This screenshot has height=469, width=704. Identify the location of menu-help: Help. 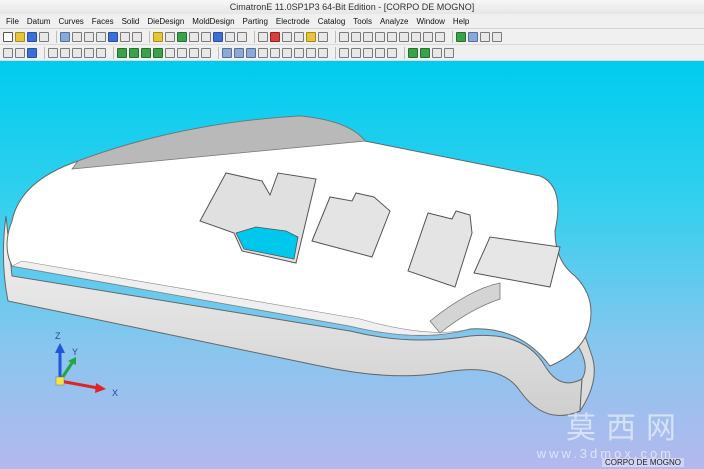
(461, 21).